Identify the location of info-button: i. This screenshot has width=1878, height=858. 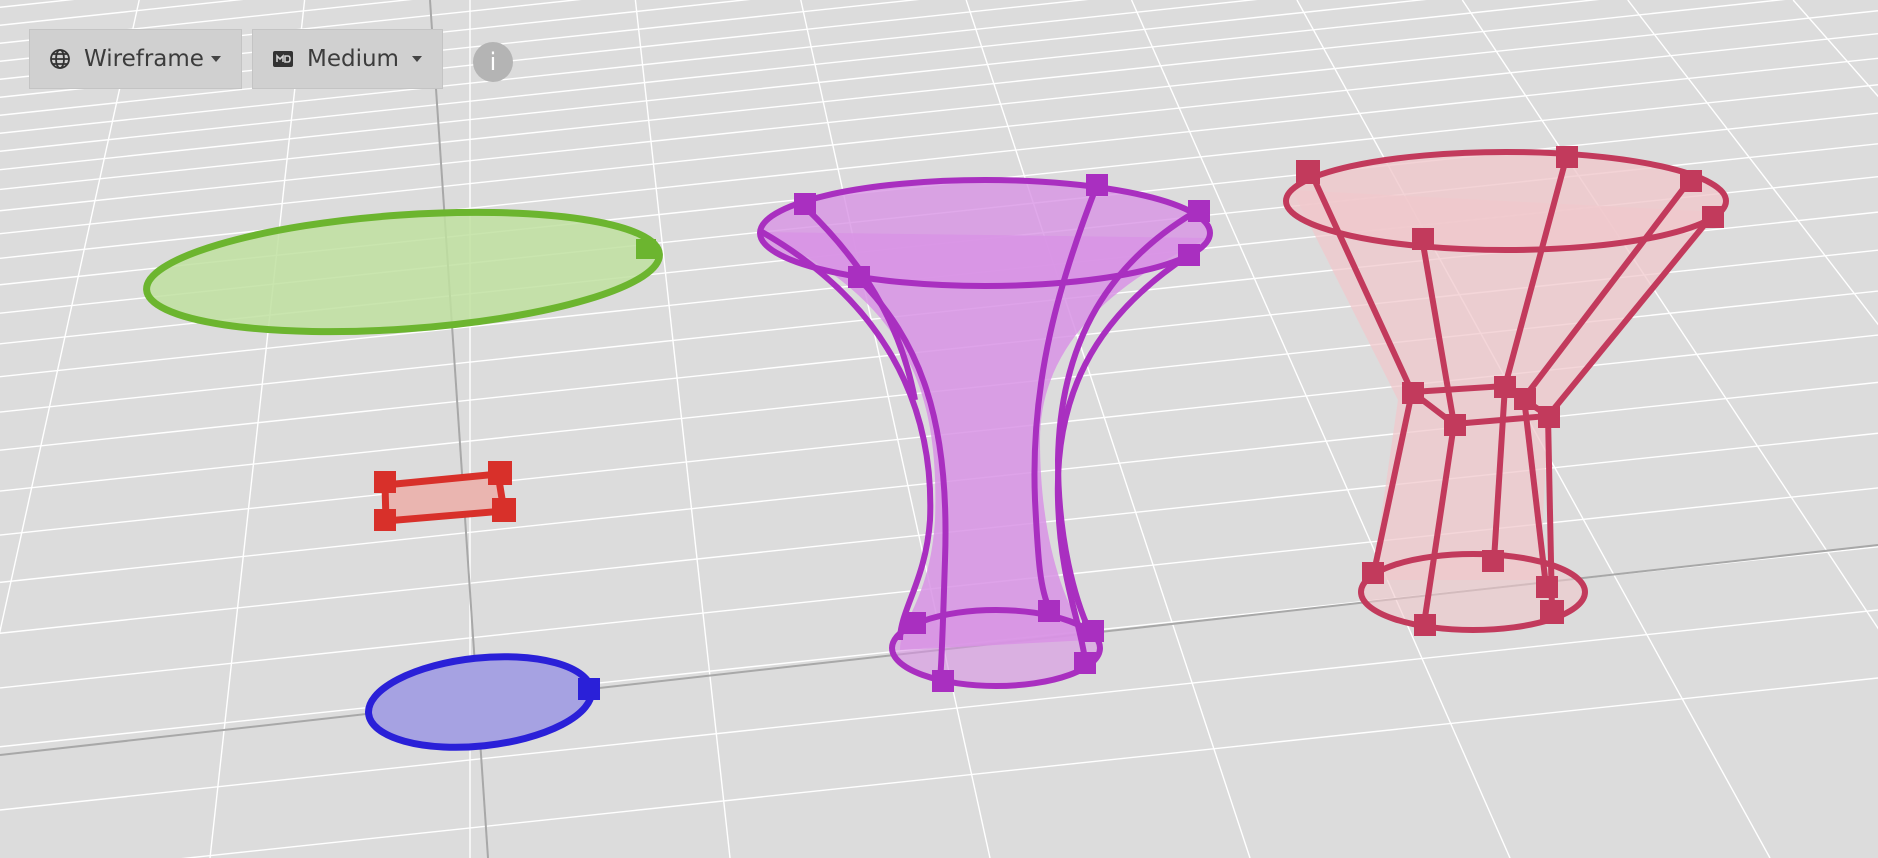
(493, 62).